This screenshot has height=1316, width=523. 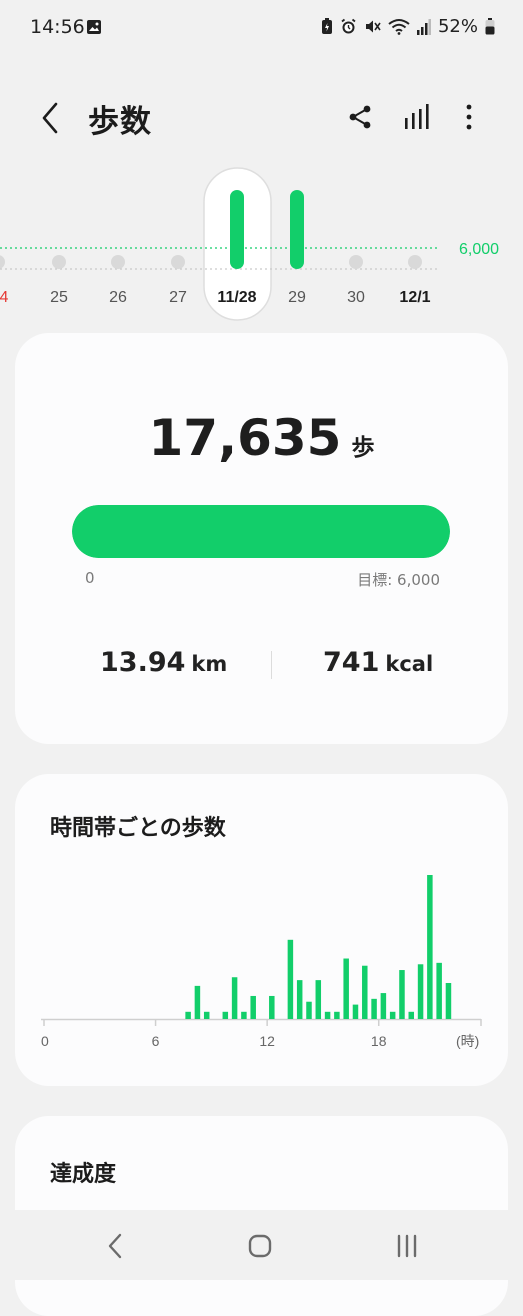 What do you see at coordinates (348, 26) in the screenshot?
I see `alarm-icon` at bounding box center [348, 26].